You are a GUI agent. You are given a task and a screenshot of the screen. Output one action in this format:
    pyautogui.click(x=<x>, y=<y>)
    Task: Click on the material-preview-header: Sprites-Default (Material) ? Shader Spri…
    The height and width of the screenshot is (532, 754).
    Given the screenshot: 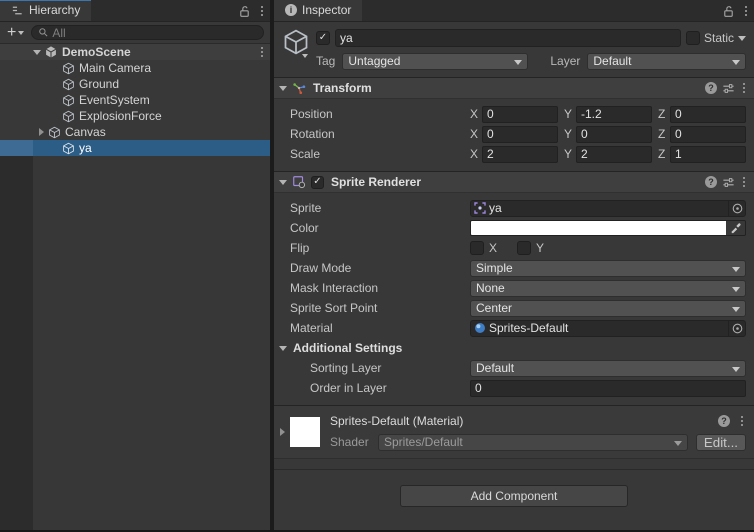 What is the action you would take?
    pyautogui.click(x=514, y=432)
    